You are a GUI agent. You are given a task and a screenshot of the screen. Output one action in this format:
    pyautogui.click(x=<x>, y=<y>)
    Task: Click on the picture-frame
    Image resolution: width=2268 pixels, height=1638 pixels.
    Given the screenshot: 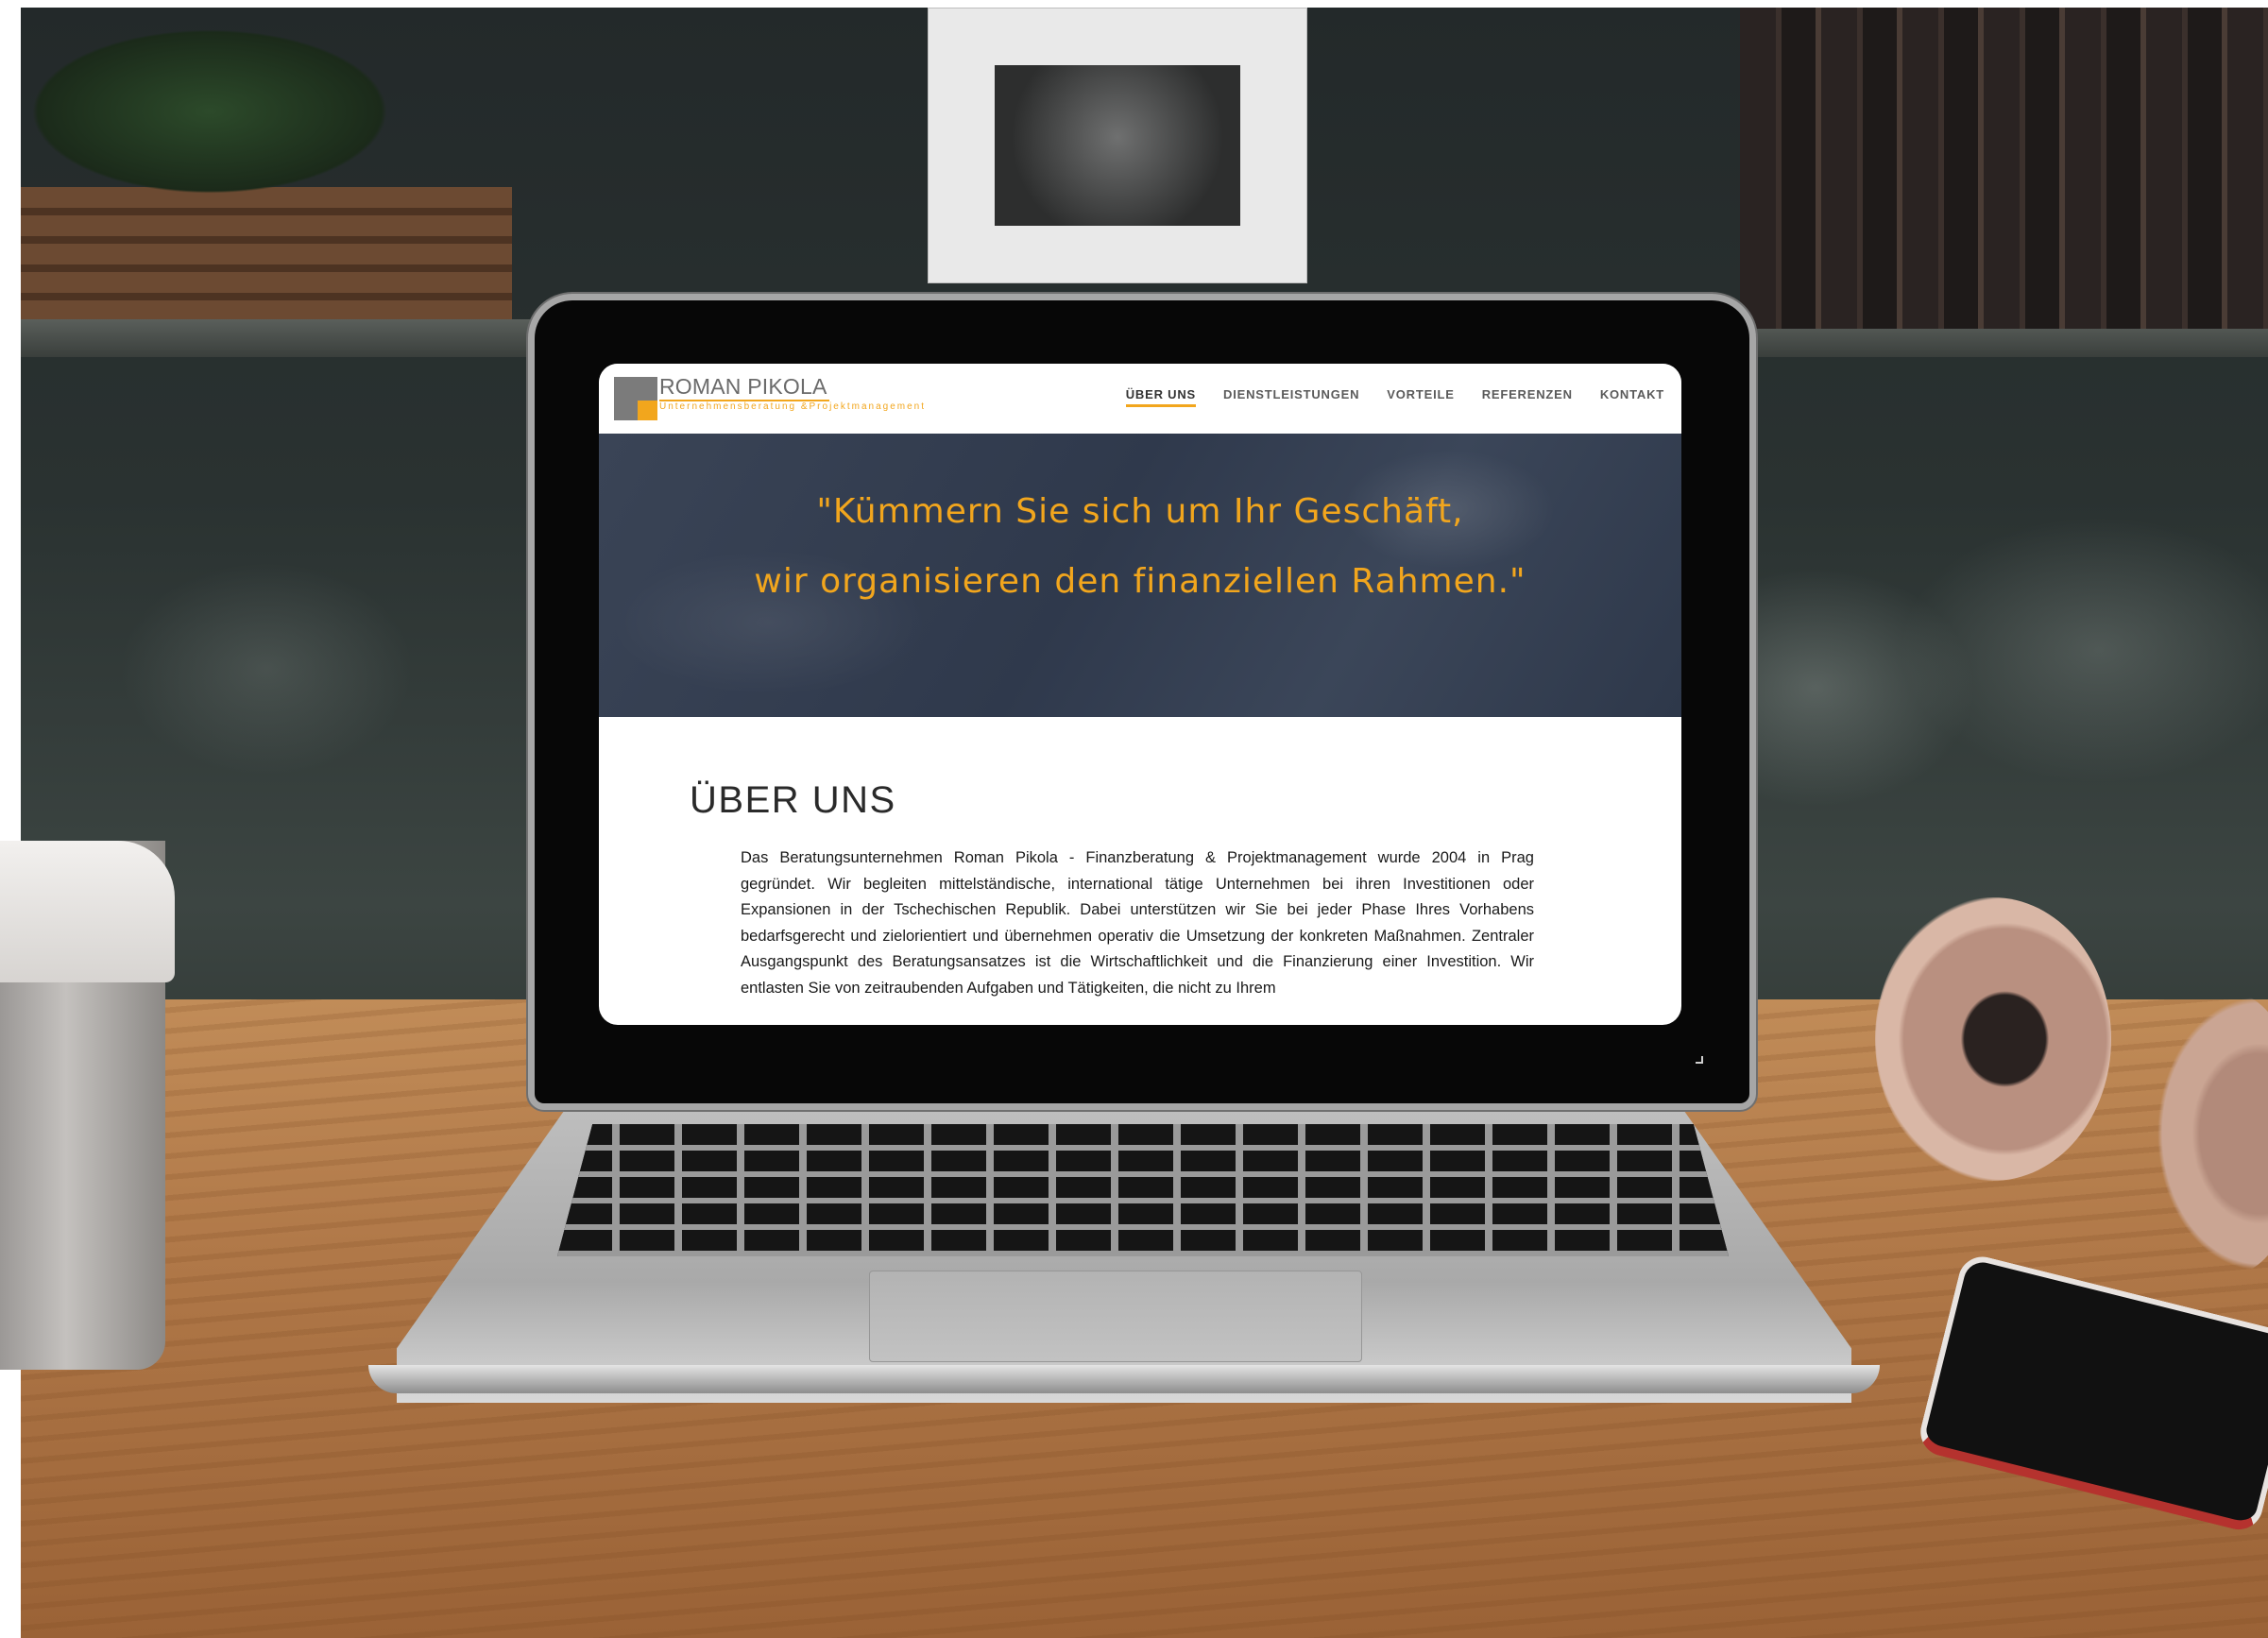 What is the action you would take?
    pyautogui.click(x=1117, y=145)
    